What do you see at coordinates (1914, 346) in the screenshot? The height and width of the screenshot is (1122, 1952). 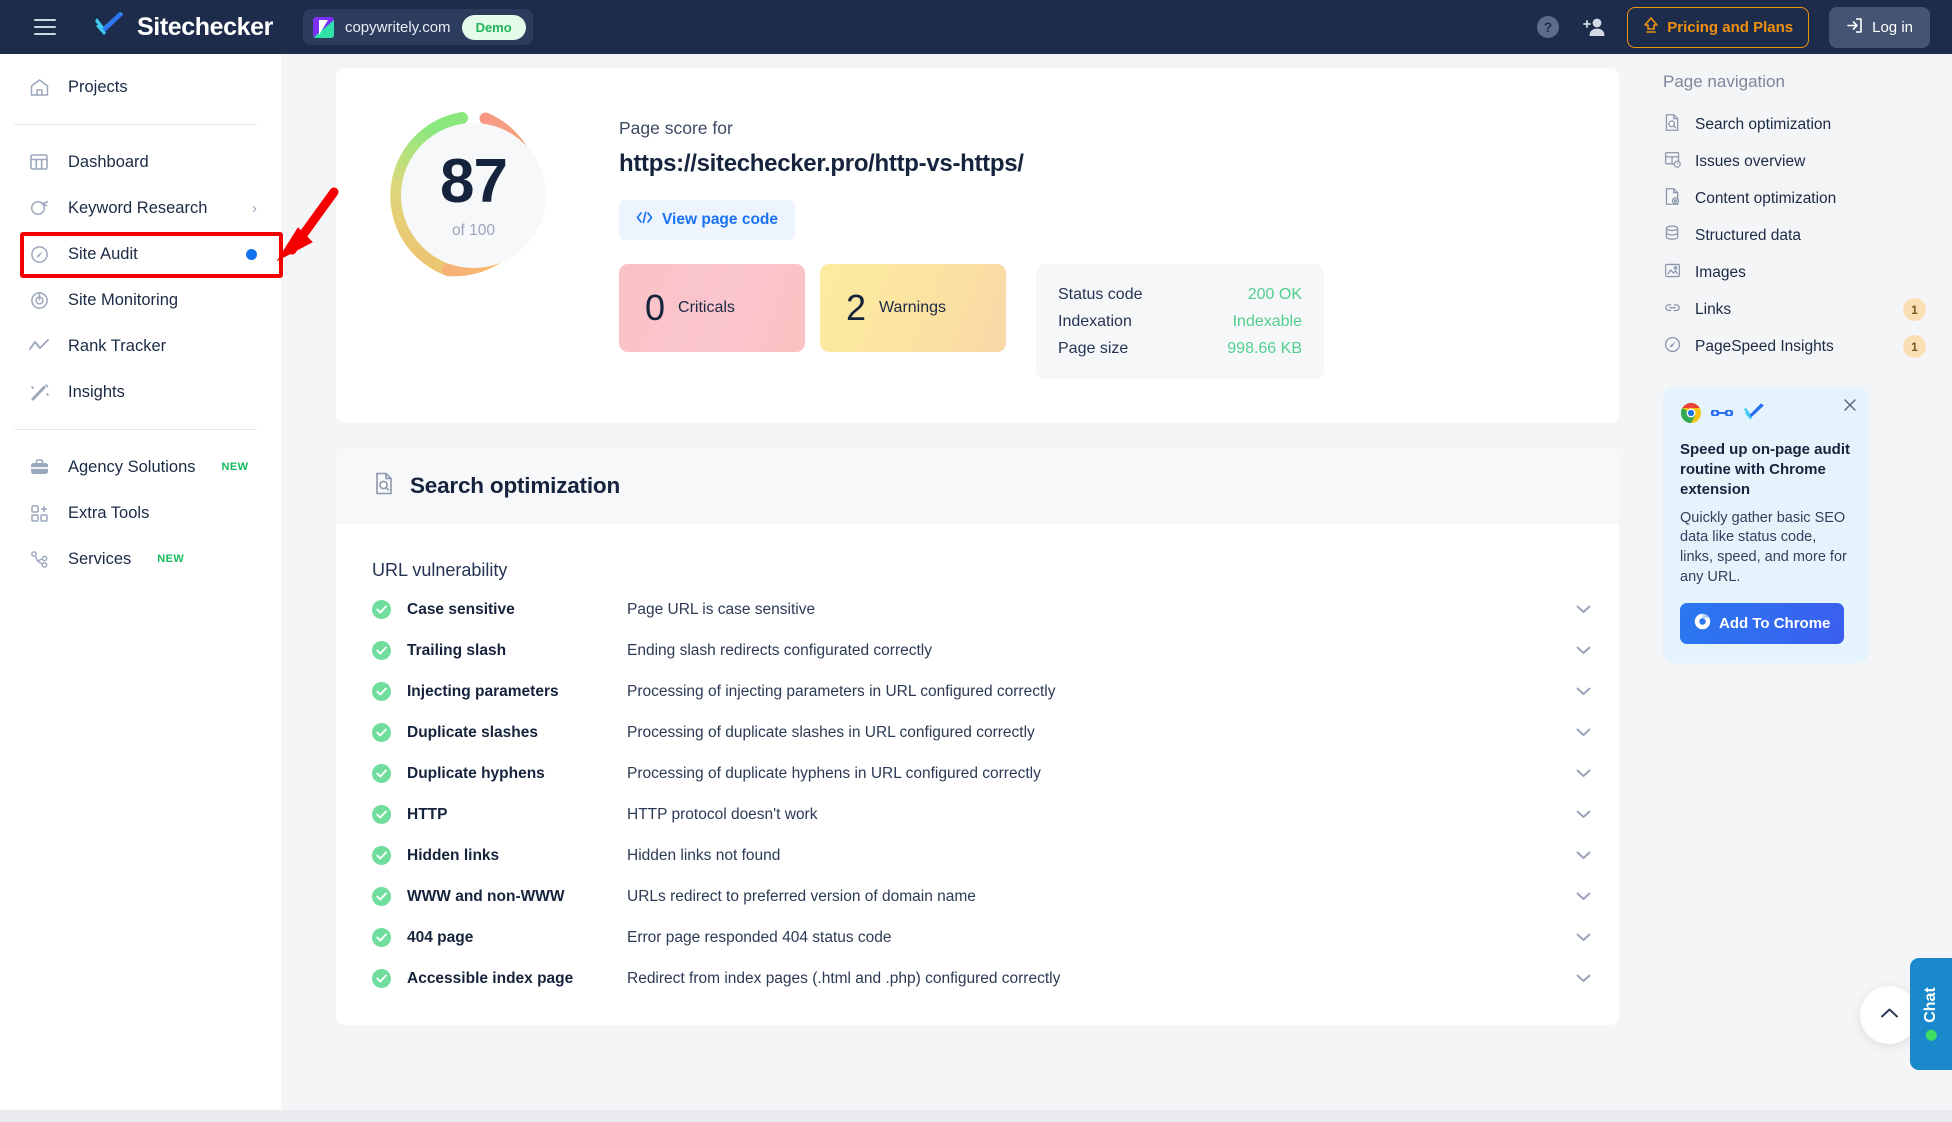 I see `pagespeed-count-badge: 1` at bounding box center [1914, 346].